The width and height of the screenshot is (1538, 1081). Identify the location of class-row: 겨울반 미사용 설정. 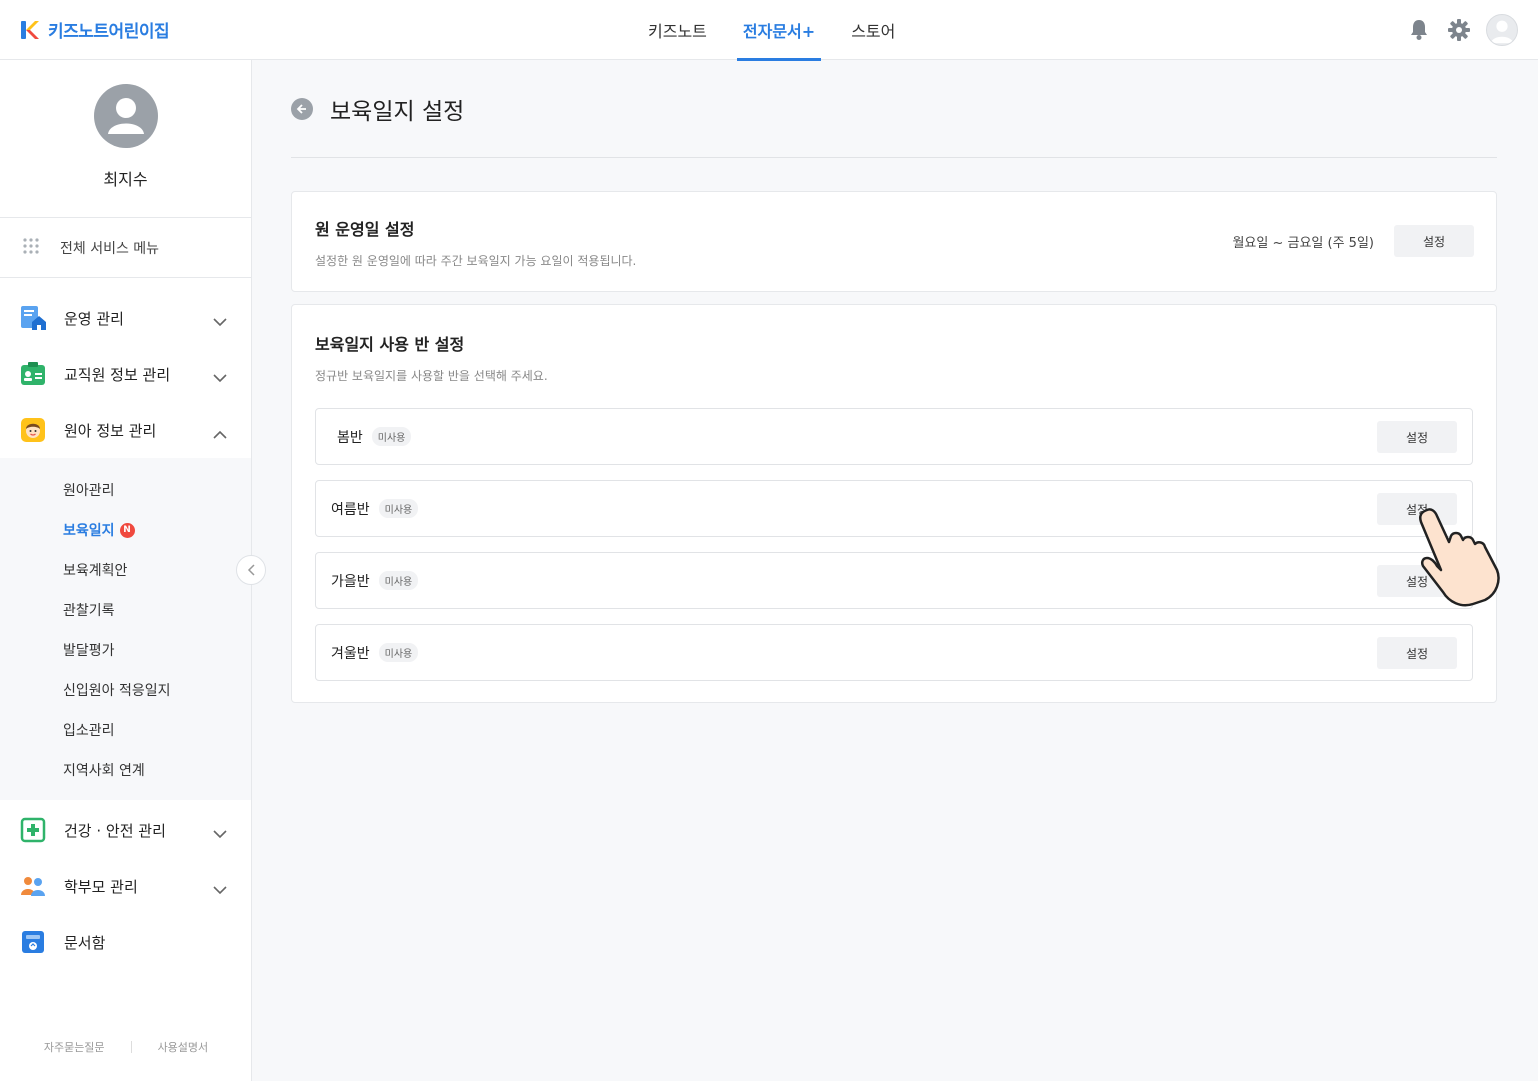
(894, 652).